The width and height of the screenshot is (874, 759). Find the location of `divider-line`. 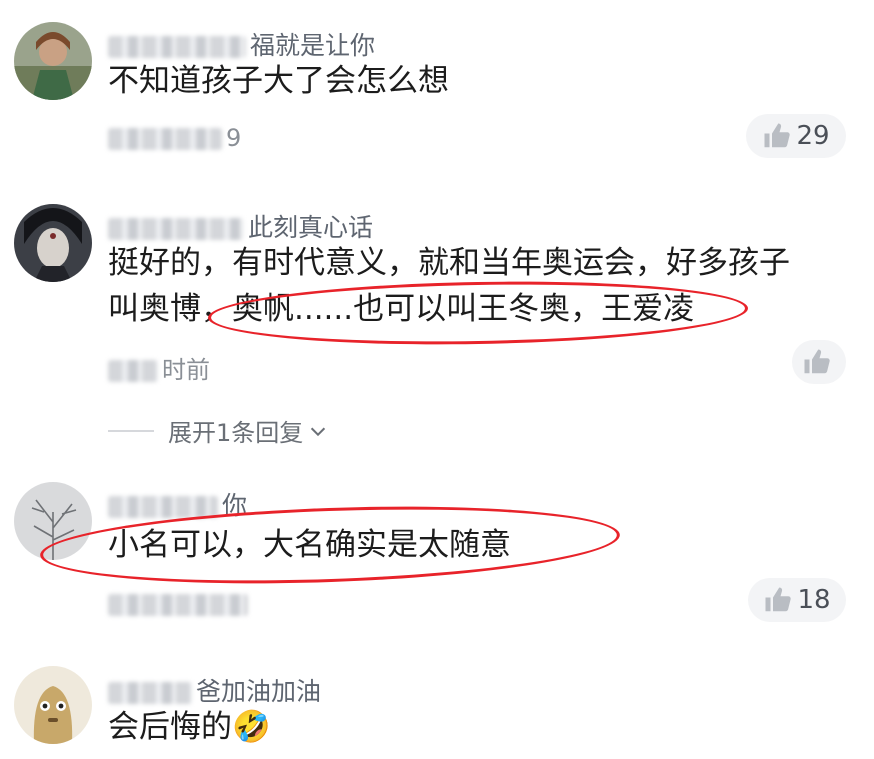

divider-line is located at coordinates (131, 430).